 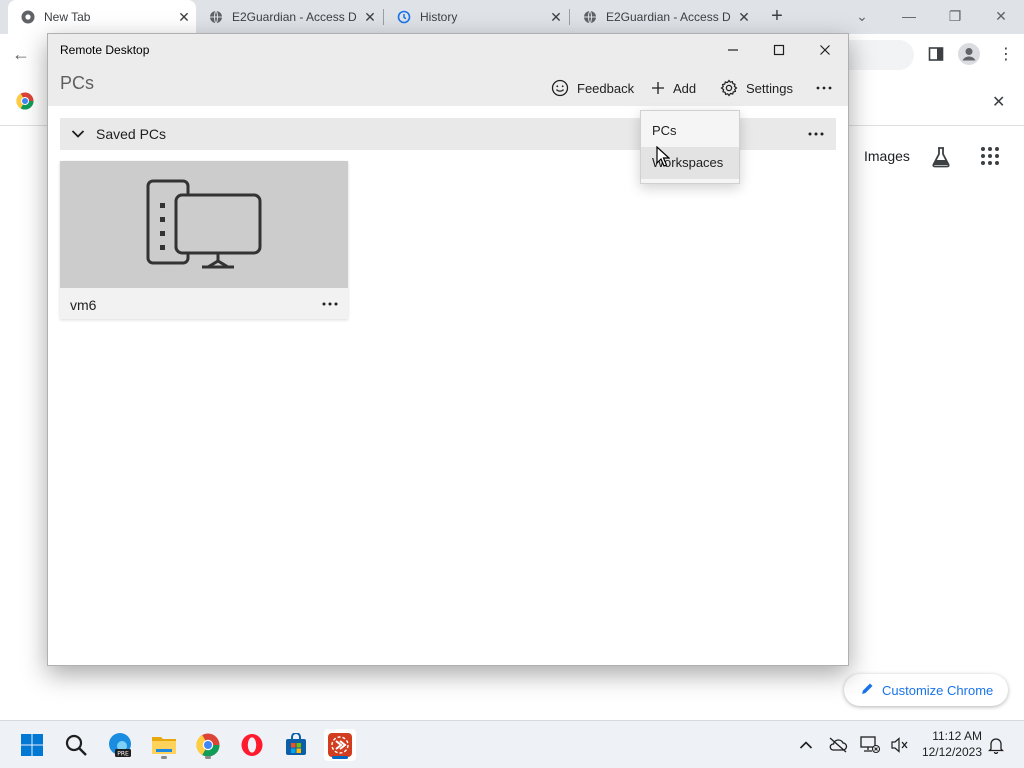 I want to click on clock-time: 11:12 AM, so click(x=957, y=736).